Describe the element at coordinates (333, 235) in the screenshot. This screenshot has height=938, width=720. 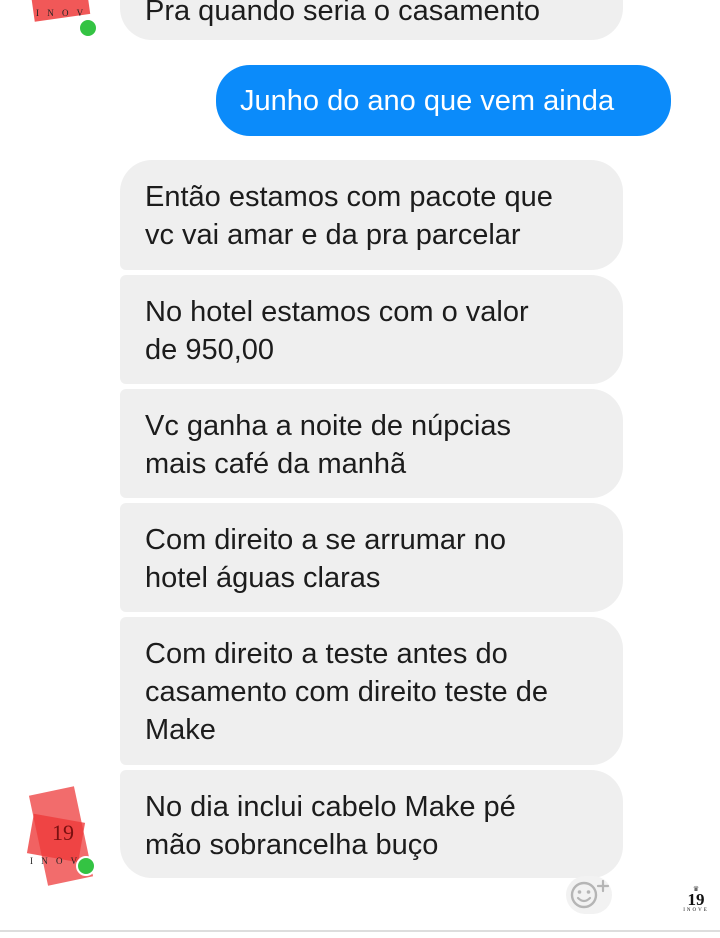
I see `message-line: vc vai amar e da pra parcelar` at that location.